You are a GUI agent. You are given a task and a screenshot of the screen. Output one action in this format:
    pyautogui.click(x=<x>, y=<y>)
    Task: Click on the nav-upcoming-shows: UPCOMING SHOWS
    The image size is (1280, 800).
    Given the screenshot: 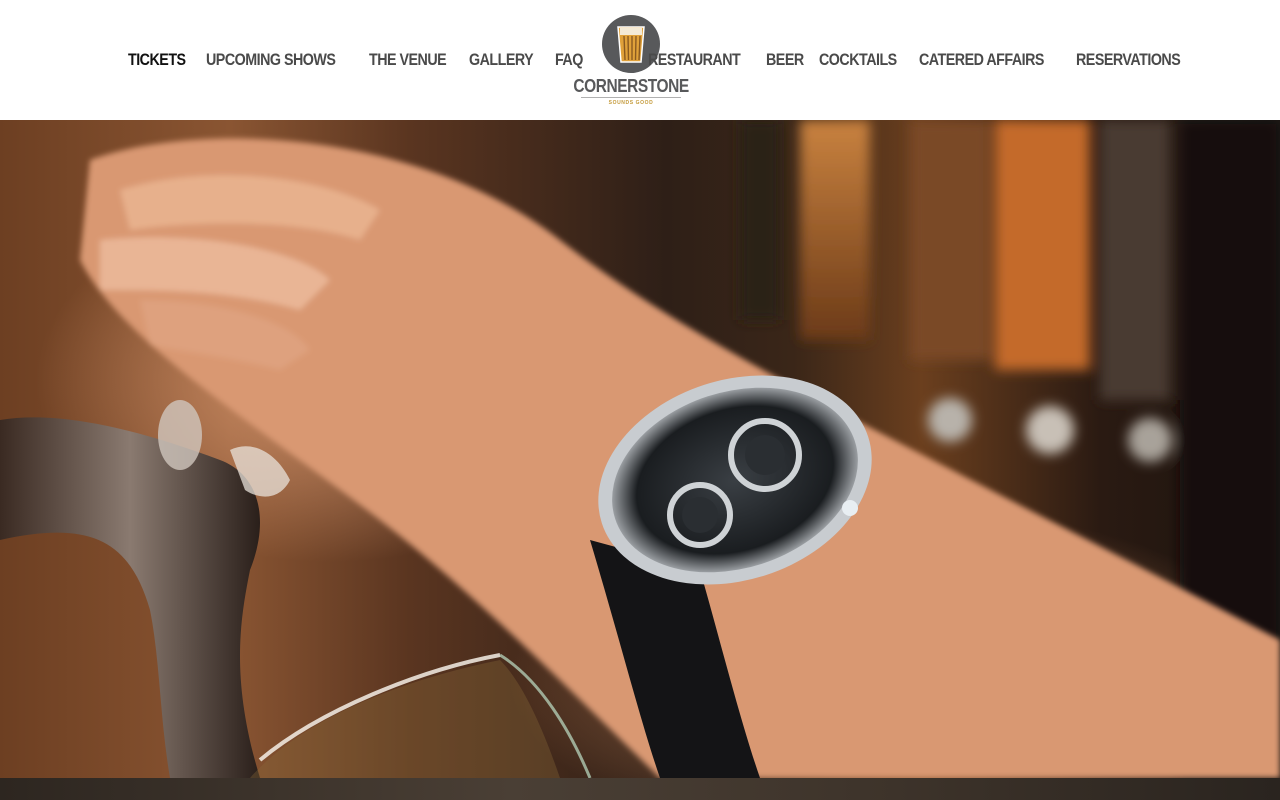 What is the action you would take?
    pyautogui.click(x=271, y=60)
    